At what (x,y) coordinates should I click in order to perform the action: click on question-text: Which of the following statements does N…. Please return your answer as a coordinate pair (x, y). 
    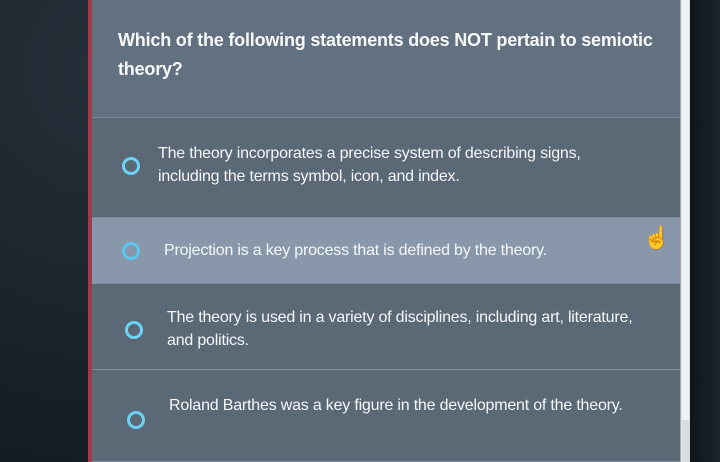
    Looking at the image, I should click on (385, 54).